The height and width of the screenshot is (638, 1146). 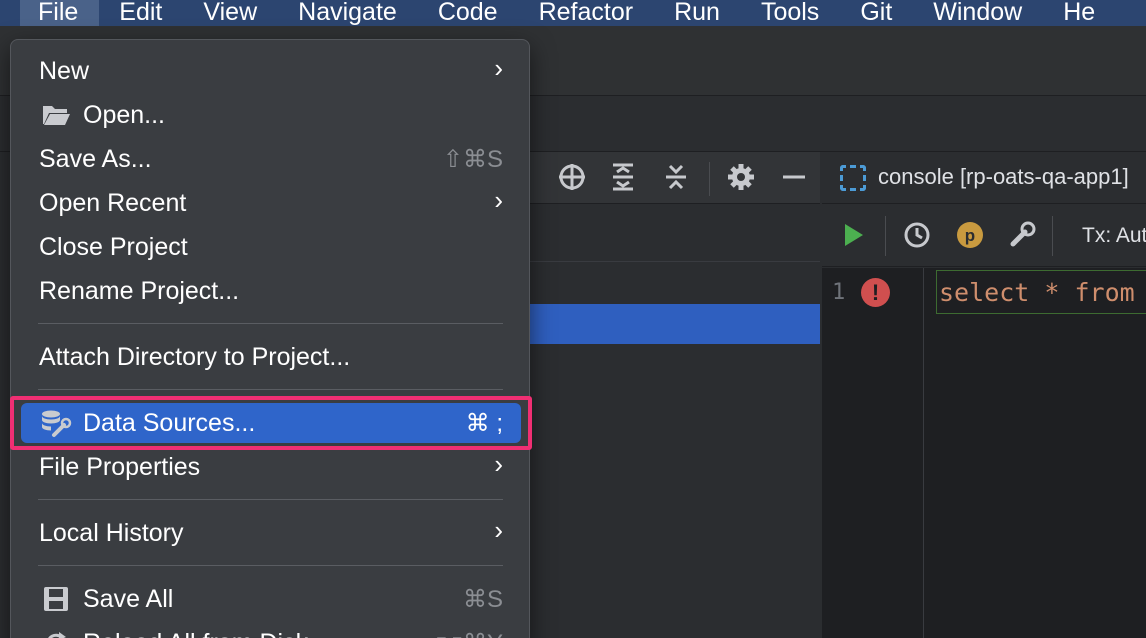 What do you see at coordinates (984, 292) in the screenshot?
I see `code-keyword-select: select` at bounding box center [984, 292].